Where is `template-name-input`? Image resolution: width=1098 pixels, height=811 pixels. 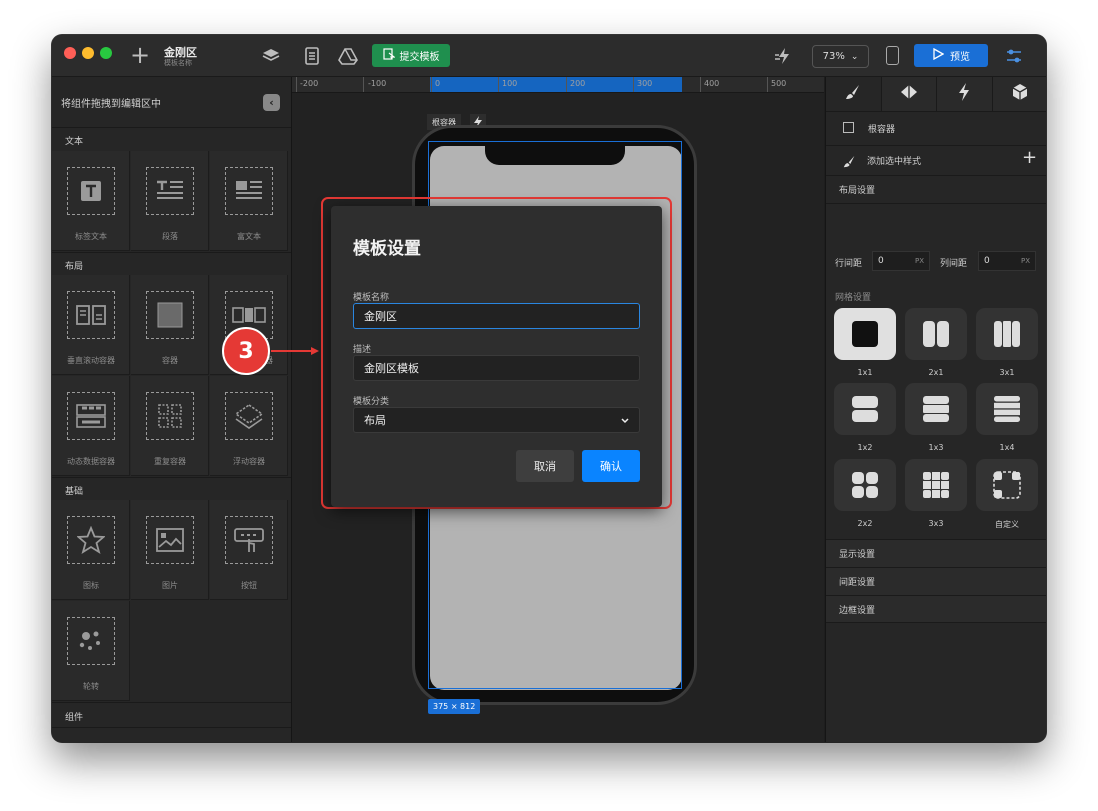
template-name-input is located at coordinates (496, 316).